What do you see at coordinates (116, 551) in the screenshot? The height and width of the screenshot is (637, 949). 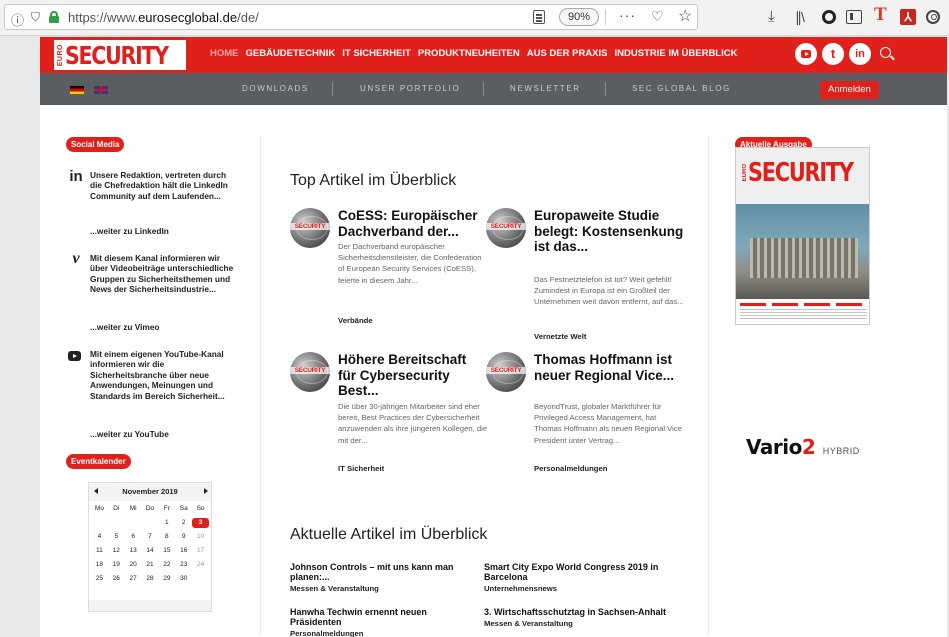 I see `calendar-day: 12` at bounding box center [116, 551].